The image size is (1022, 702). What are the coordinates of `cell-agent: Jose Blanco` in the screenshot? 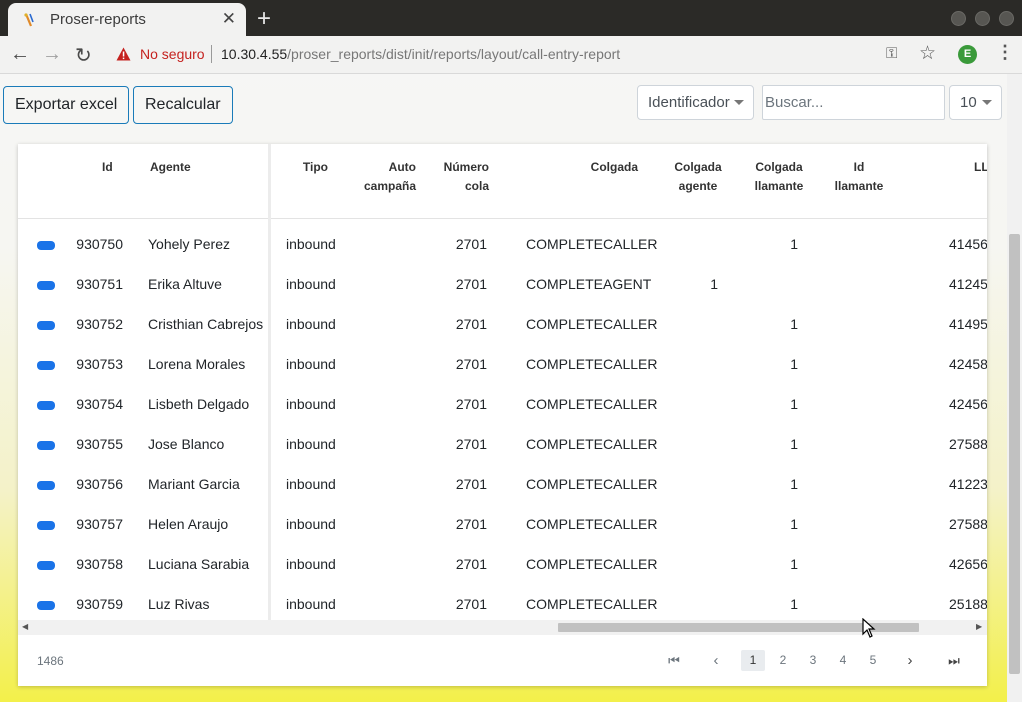 It's located at (186, 444).